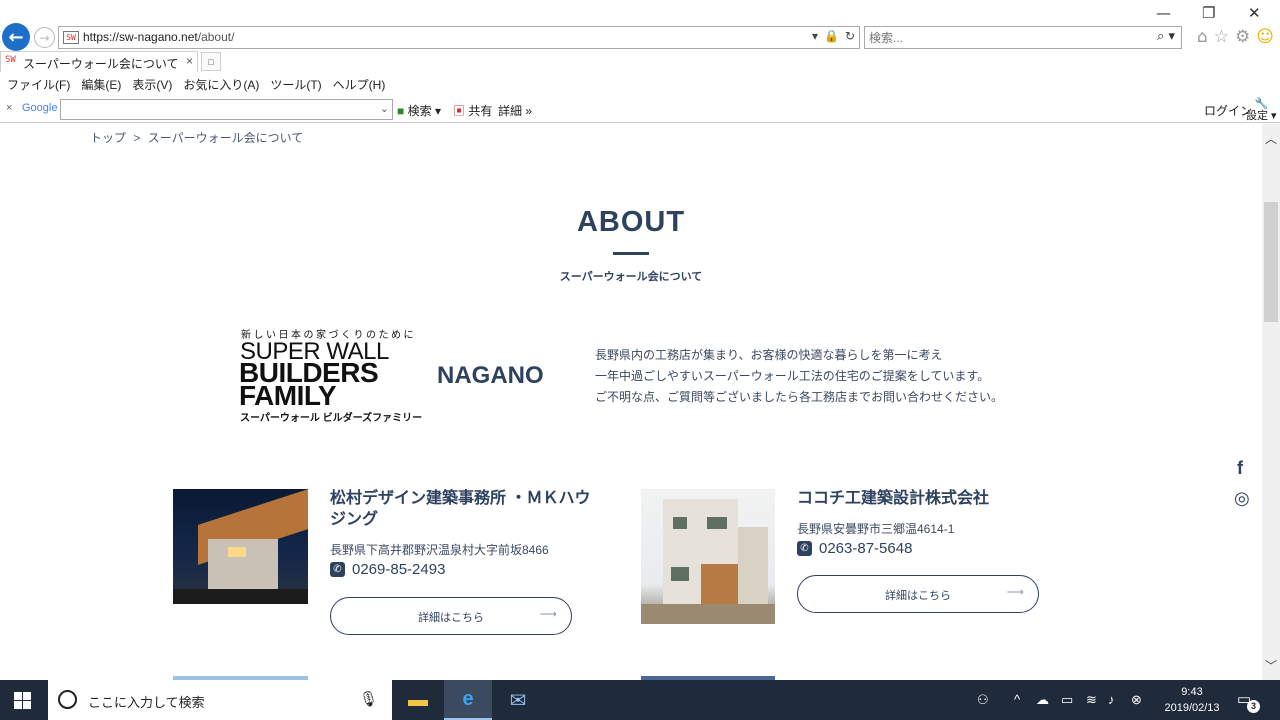 The width and height of the screenshot is (1280, 720). Describe the element at coordinates (472, 110) in the screenshot. I see `google-share-button: ▣ 共有` at that location.